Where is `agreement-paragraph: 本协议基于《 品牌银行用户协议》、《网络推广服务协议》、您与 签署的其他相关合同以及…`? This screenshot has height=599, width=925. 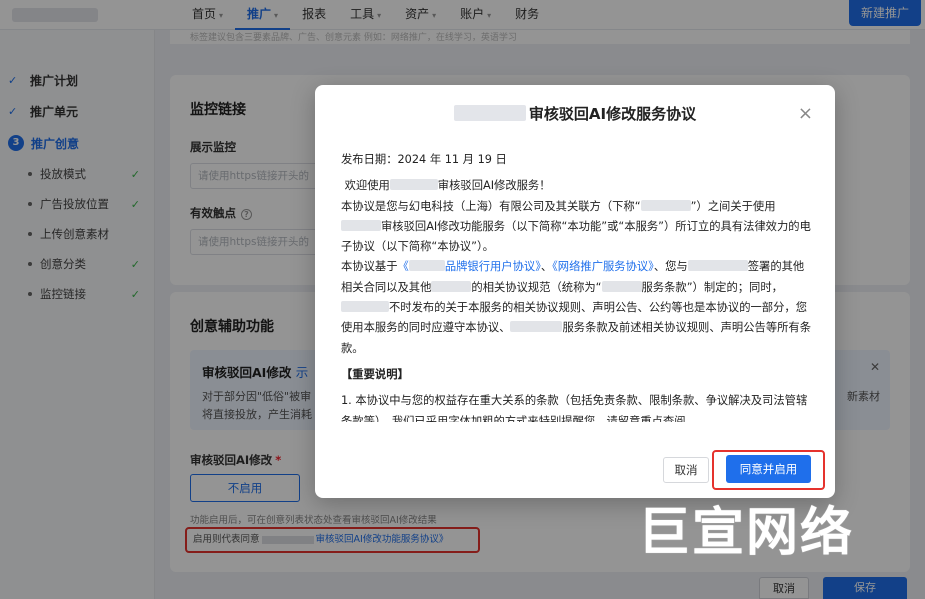 agreement-paragraph: 本协议基于《 品牌银行用户协议》、《网络推广服务协议》、您与 签署的其他相关合同以及… is located at coordinates (576, 307).